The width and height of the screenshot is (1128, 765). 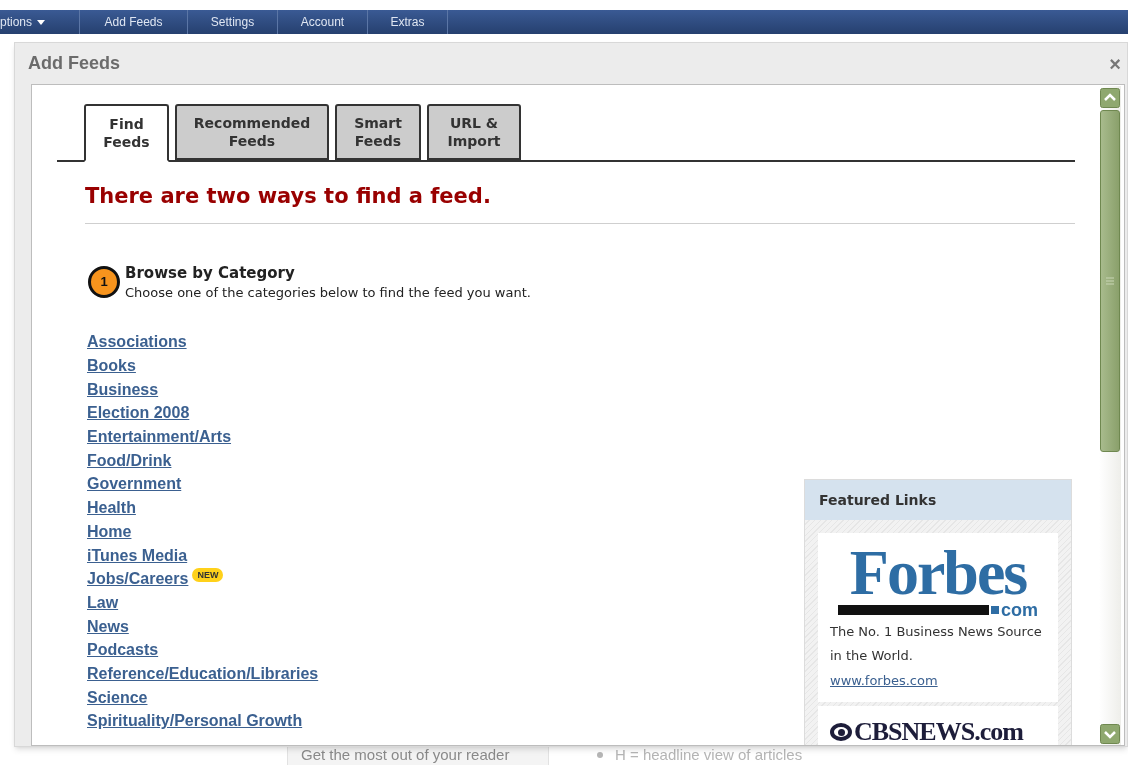 What do you see at coordinates (378, 132) in the screenshot?
I see `tab: Smart Feeds` at bounding box center [378, 132].